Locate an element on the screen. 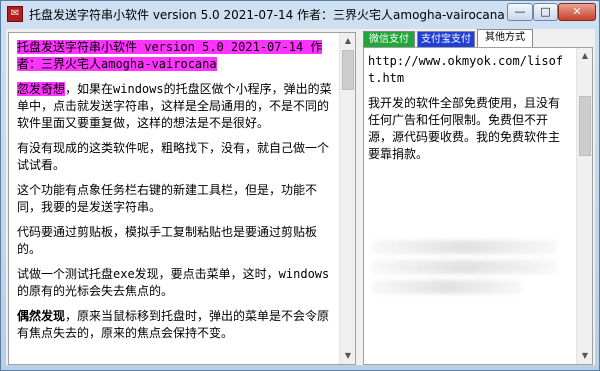  website-url: http://www.okmyok.com/lisoft.htm is located at coordinates (466, 69).